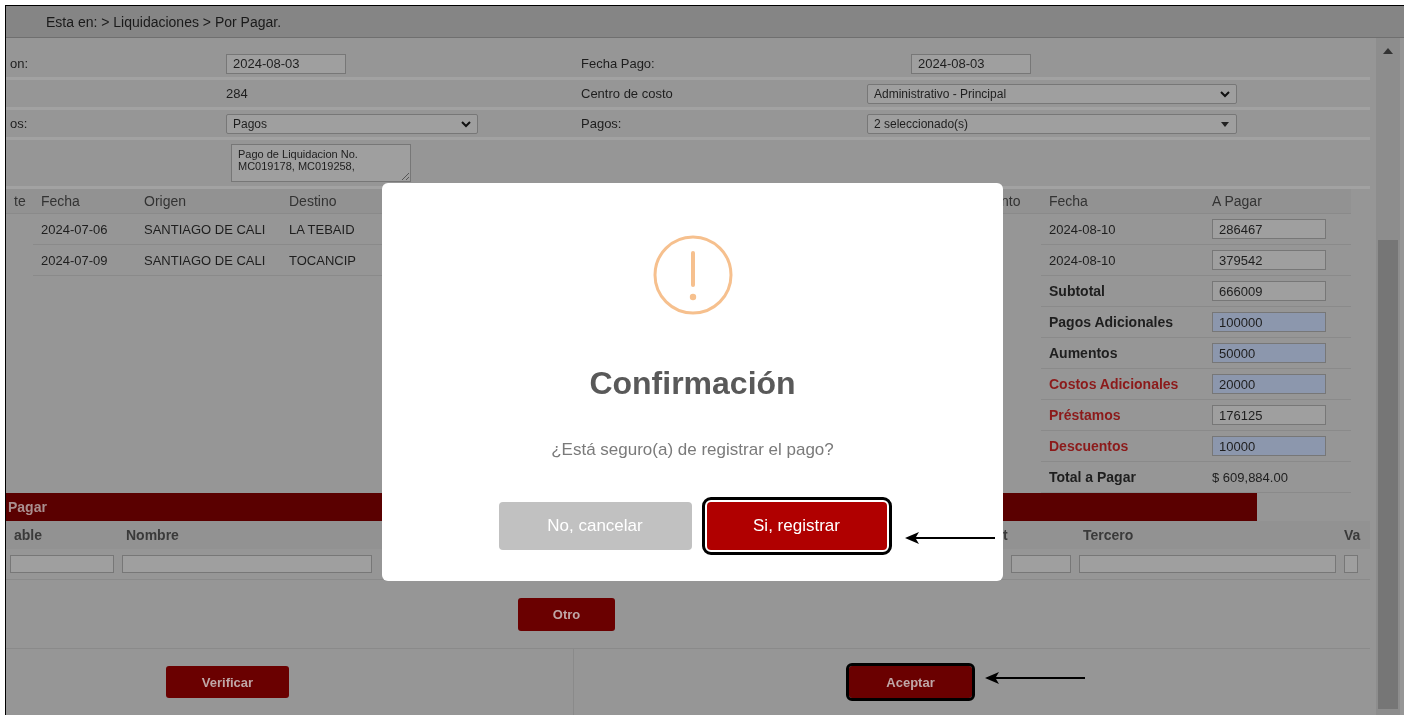 Image resolution: width=1404 pixels, height=715 pixels. Describe the element at coordinates (1388, 51) in the screenshot. I see `scroll-up-icon` at that location.